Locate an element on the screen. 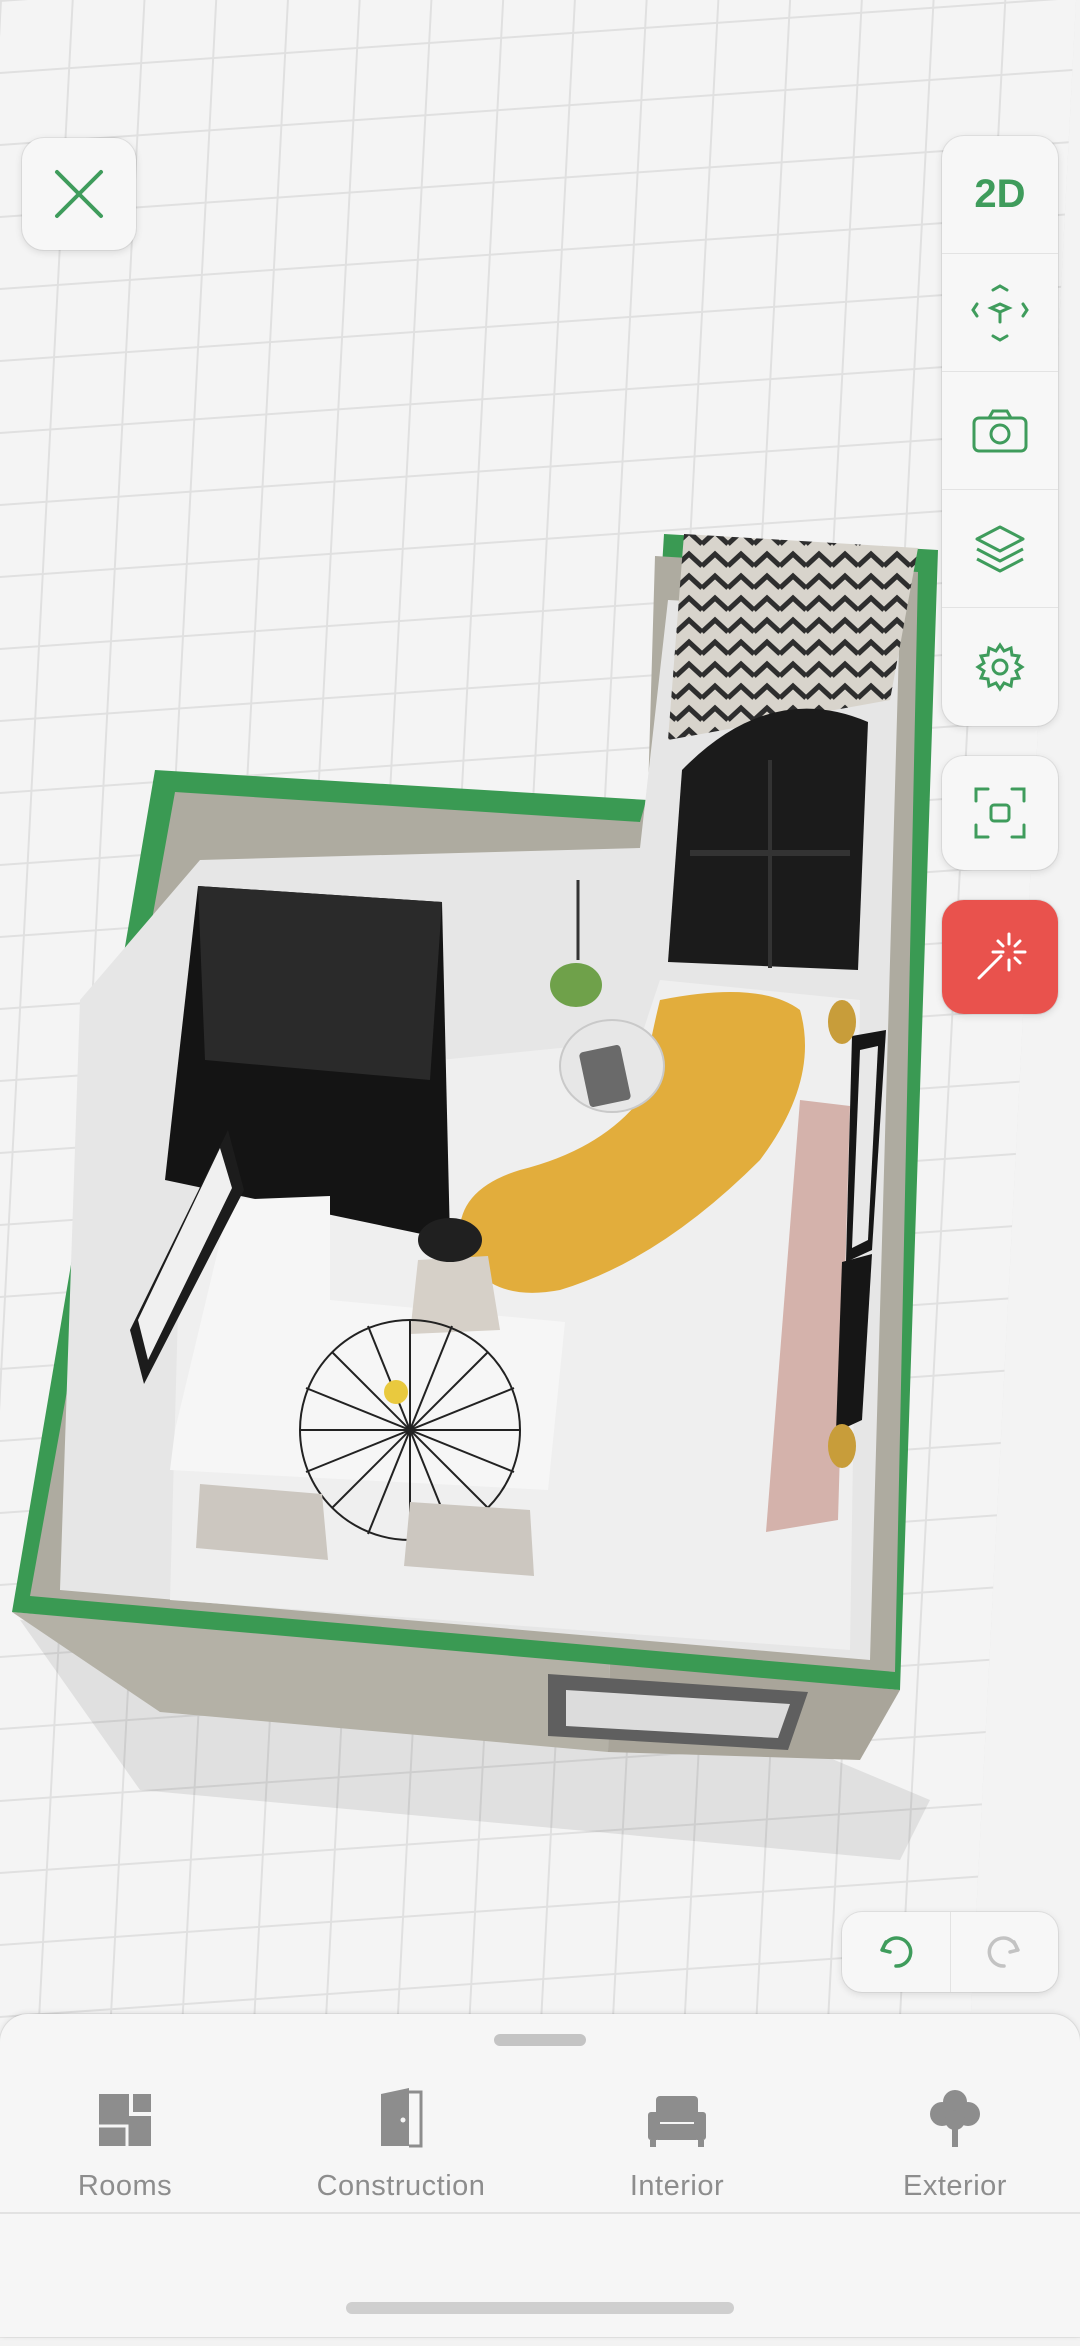  tab-label: Rooms is located at coordinates (125, 2186).